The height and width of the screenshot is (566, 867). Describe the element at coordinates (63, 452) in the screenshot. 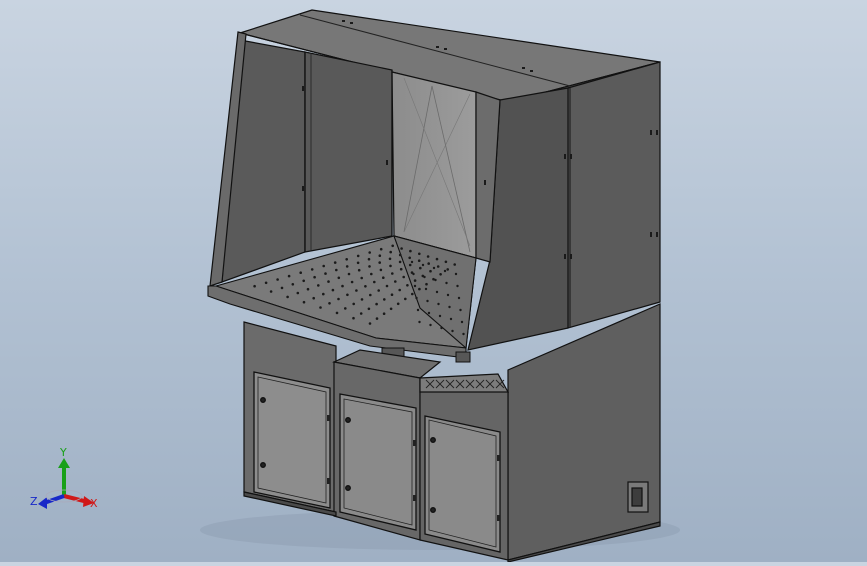

I see `y-axis-label: Y` at that location.